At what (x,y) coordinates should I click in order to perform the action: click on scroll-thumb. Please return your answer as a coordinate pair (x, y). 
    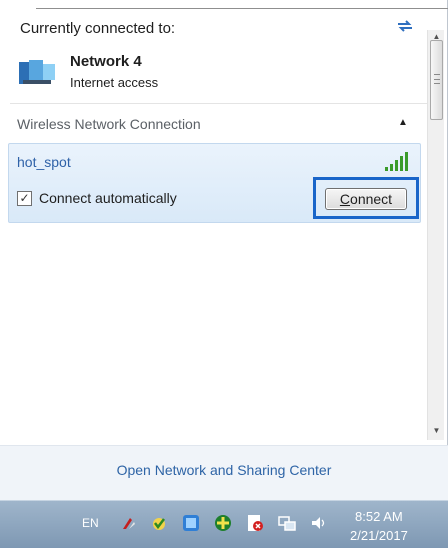
    Looking at the image, I should click on (436, 80).